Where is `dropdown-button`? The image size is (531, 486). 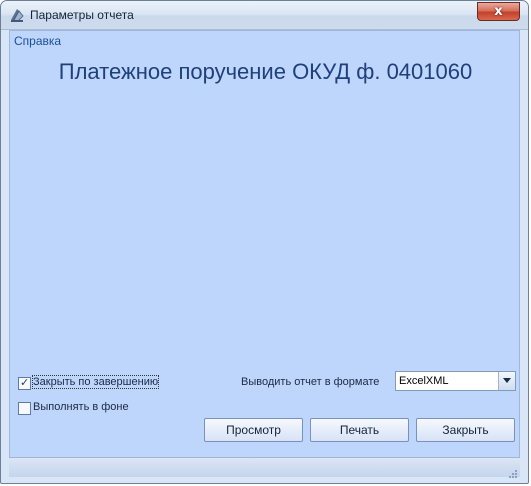
dropdown-button is located at coordinates (506, 381).